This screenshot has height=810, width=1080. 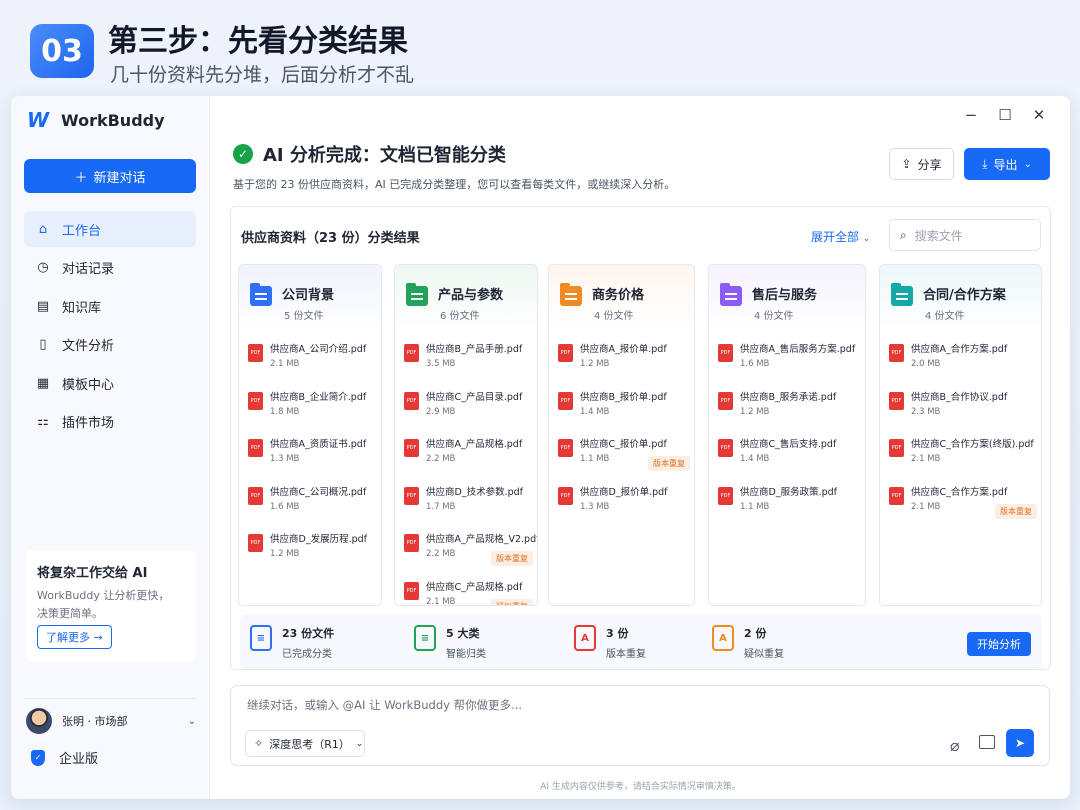 I want to click on file-item: PDF 供应商C_合作方案.pdf 2.1 MB 版本重复, so click(x=964, y=504).